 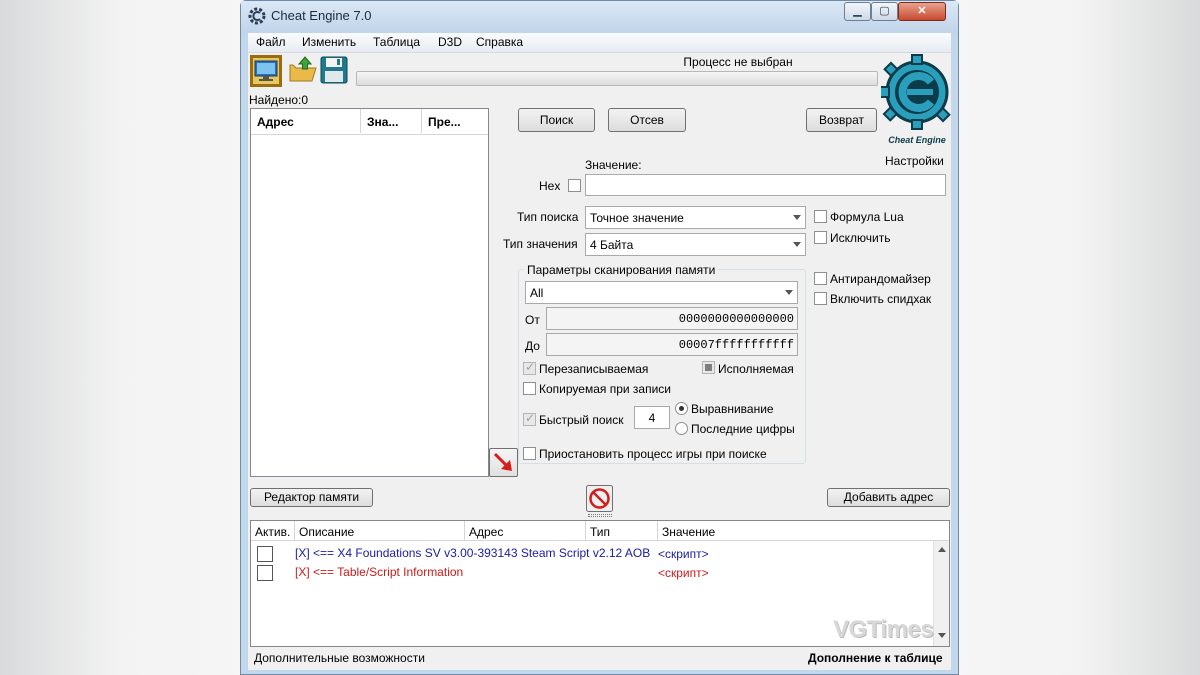 I want to click on add-address-manually-button: Добавить адрес, so click(x=888, y=497).